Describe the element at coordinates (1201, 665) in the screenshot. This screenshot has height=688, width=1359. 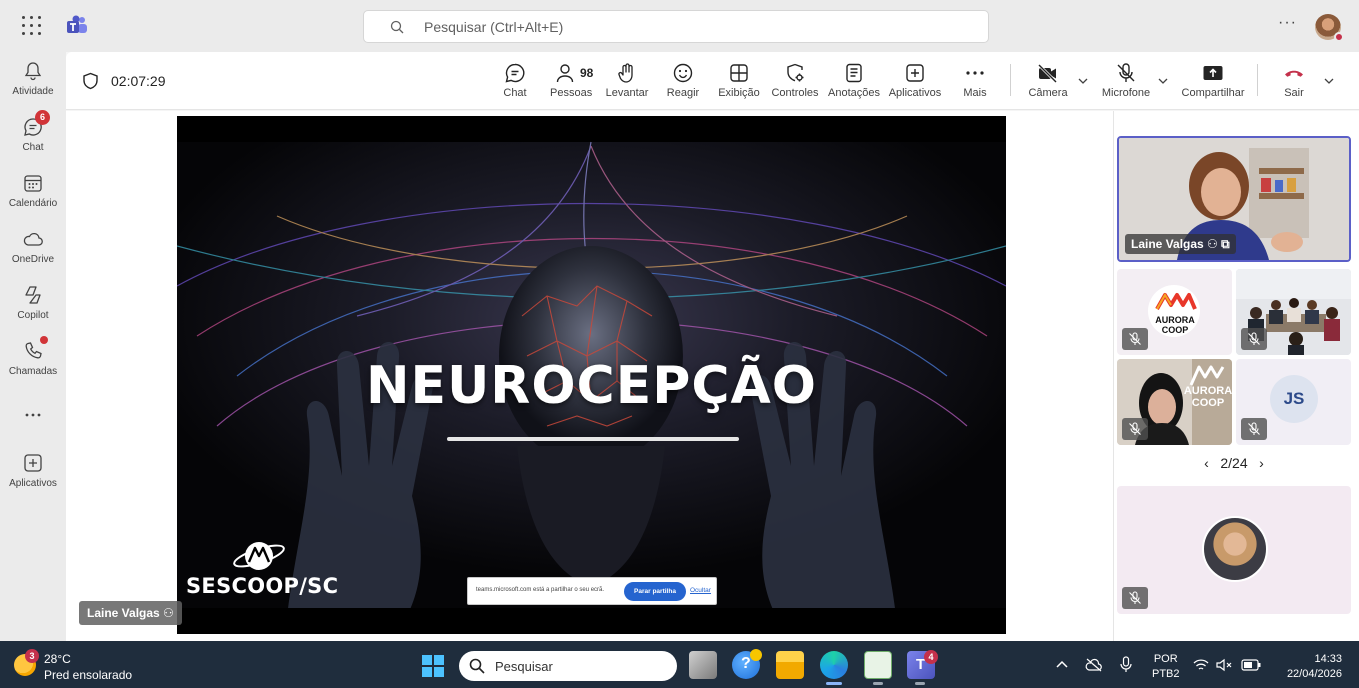
I see `wifi-icon` at that location.